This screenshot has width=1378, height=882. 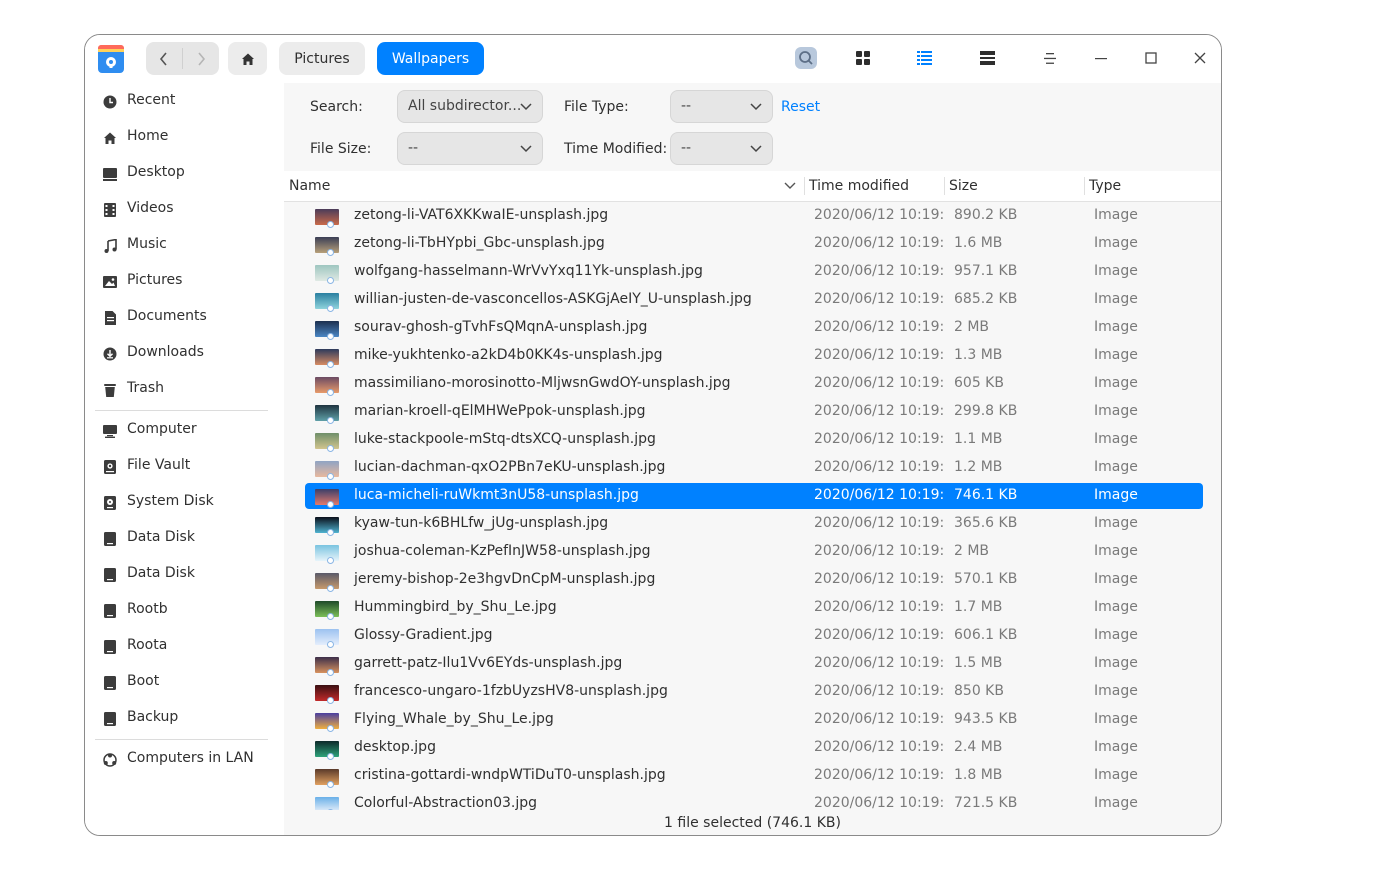 What do you see at coordinates (322, 58) in the screenshot?
I see `breadcrumb-pictures: Pictures` at bounding box center [322, 58].